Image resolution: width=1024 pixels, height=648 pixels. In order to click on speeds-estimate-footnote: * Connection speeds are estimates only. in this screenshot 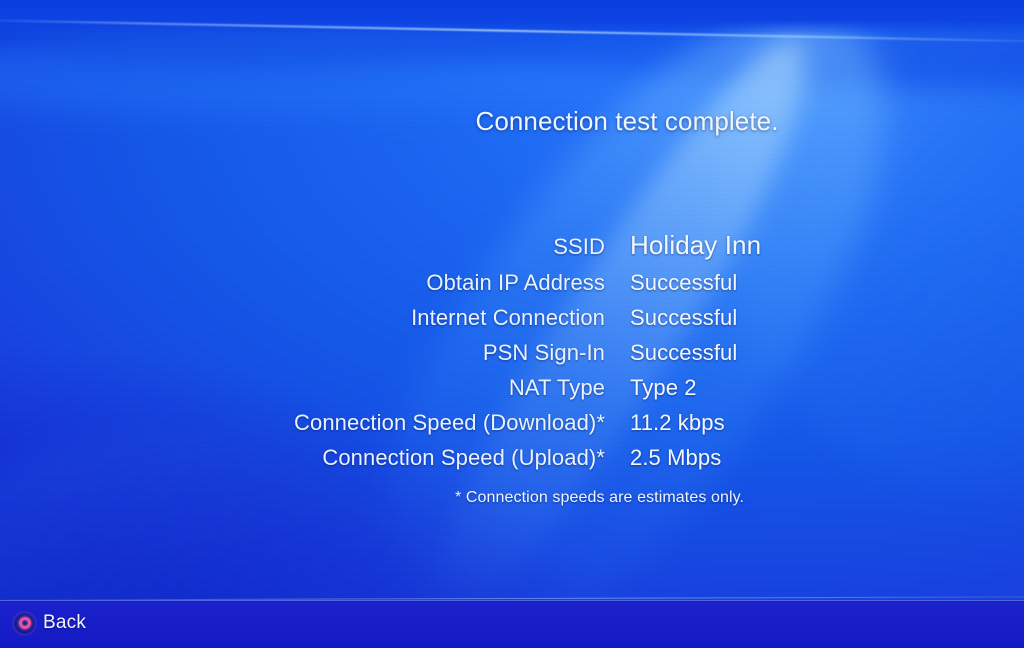, I will do `click(600, 497)`.